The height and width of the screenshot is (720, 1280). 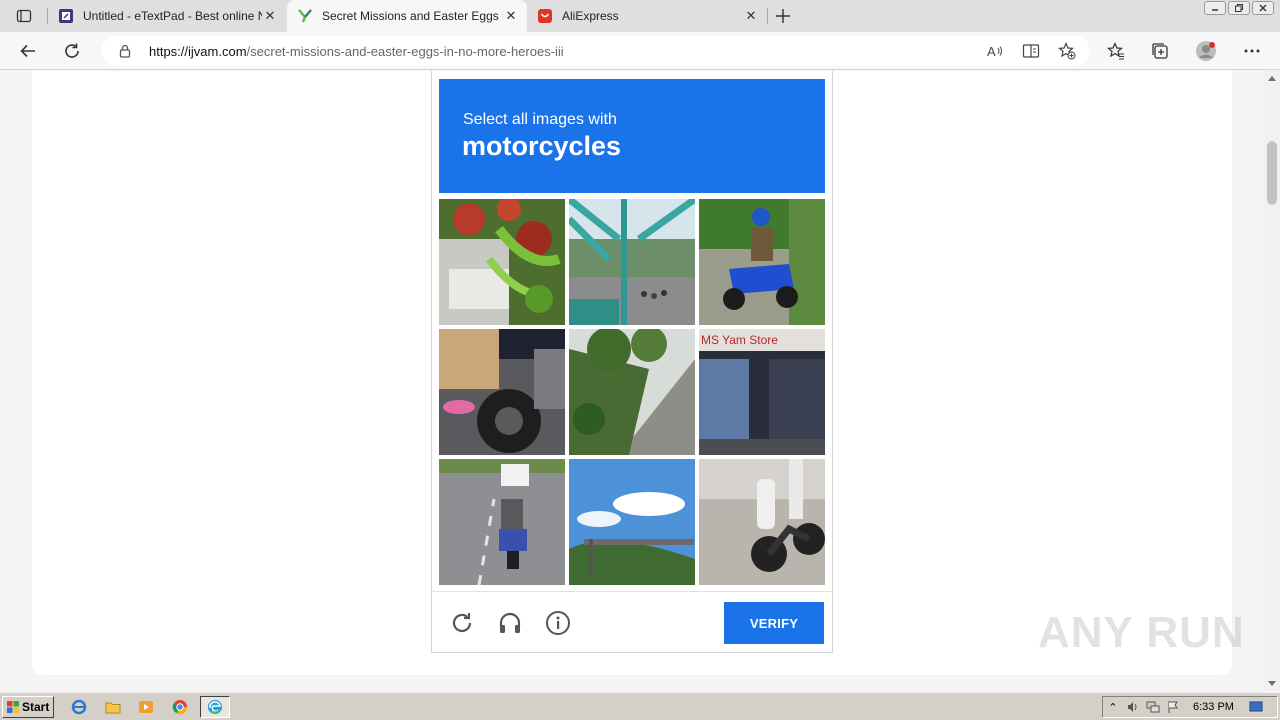 I want to click on favorites-button, so click(x=1116, y=51).